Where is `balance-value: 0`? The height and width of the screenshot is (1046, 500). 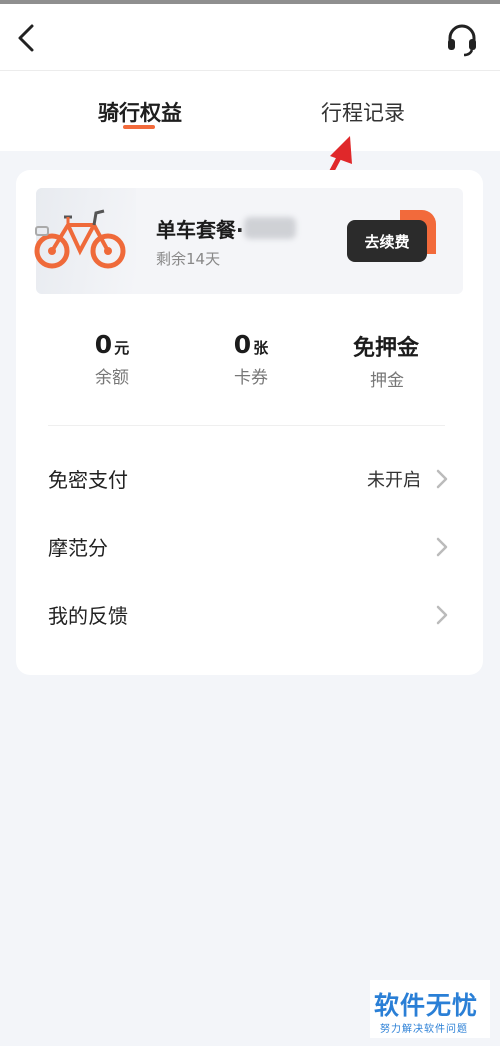
balance-value: 0 is located at coordinates (103, 344).